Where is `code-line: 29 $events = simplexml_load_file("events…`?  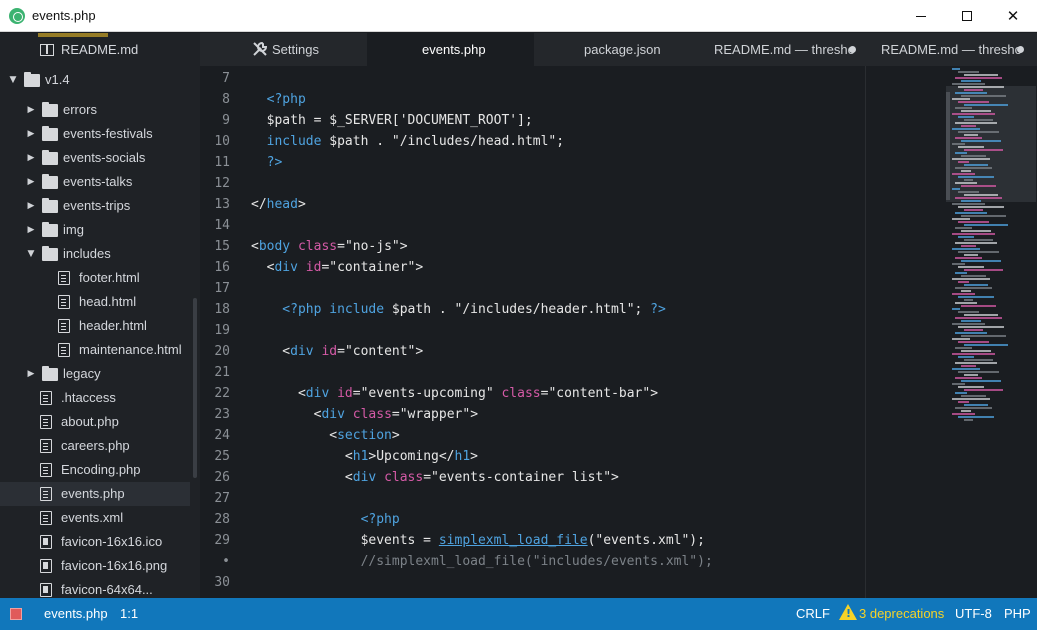 code-line: 29 $events = simplexml_load_file("events… is located at coordinates (532, 540).